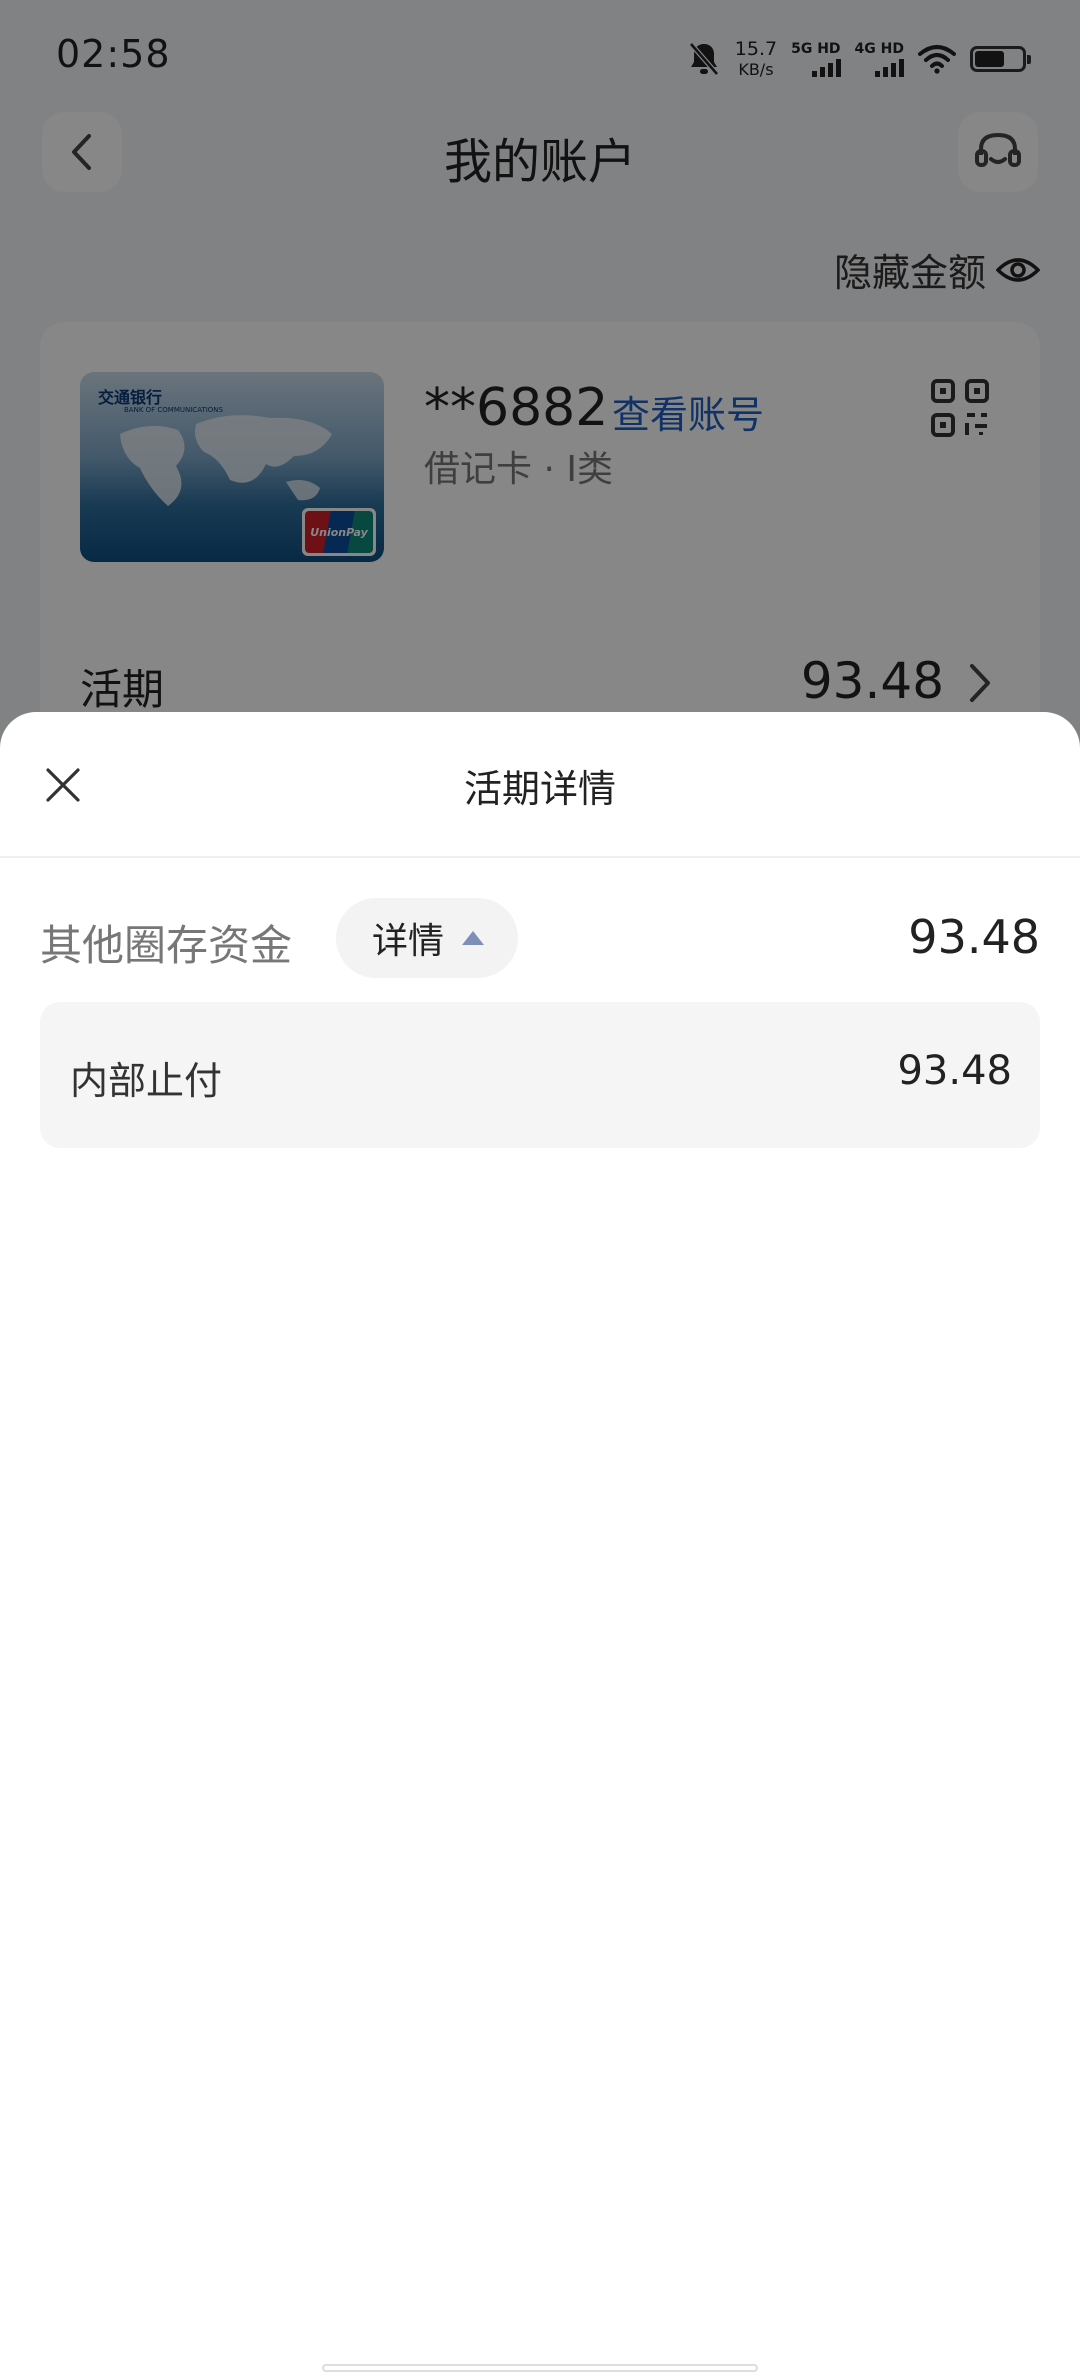 Image resolution: width=1080 pixels, height=2376 pixels. I want to click on sheet-title: 活期详情, so click(539, 789).